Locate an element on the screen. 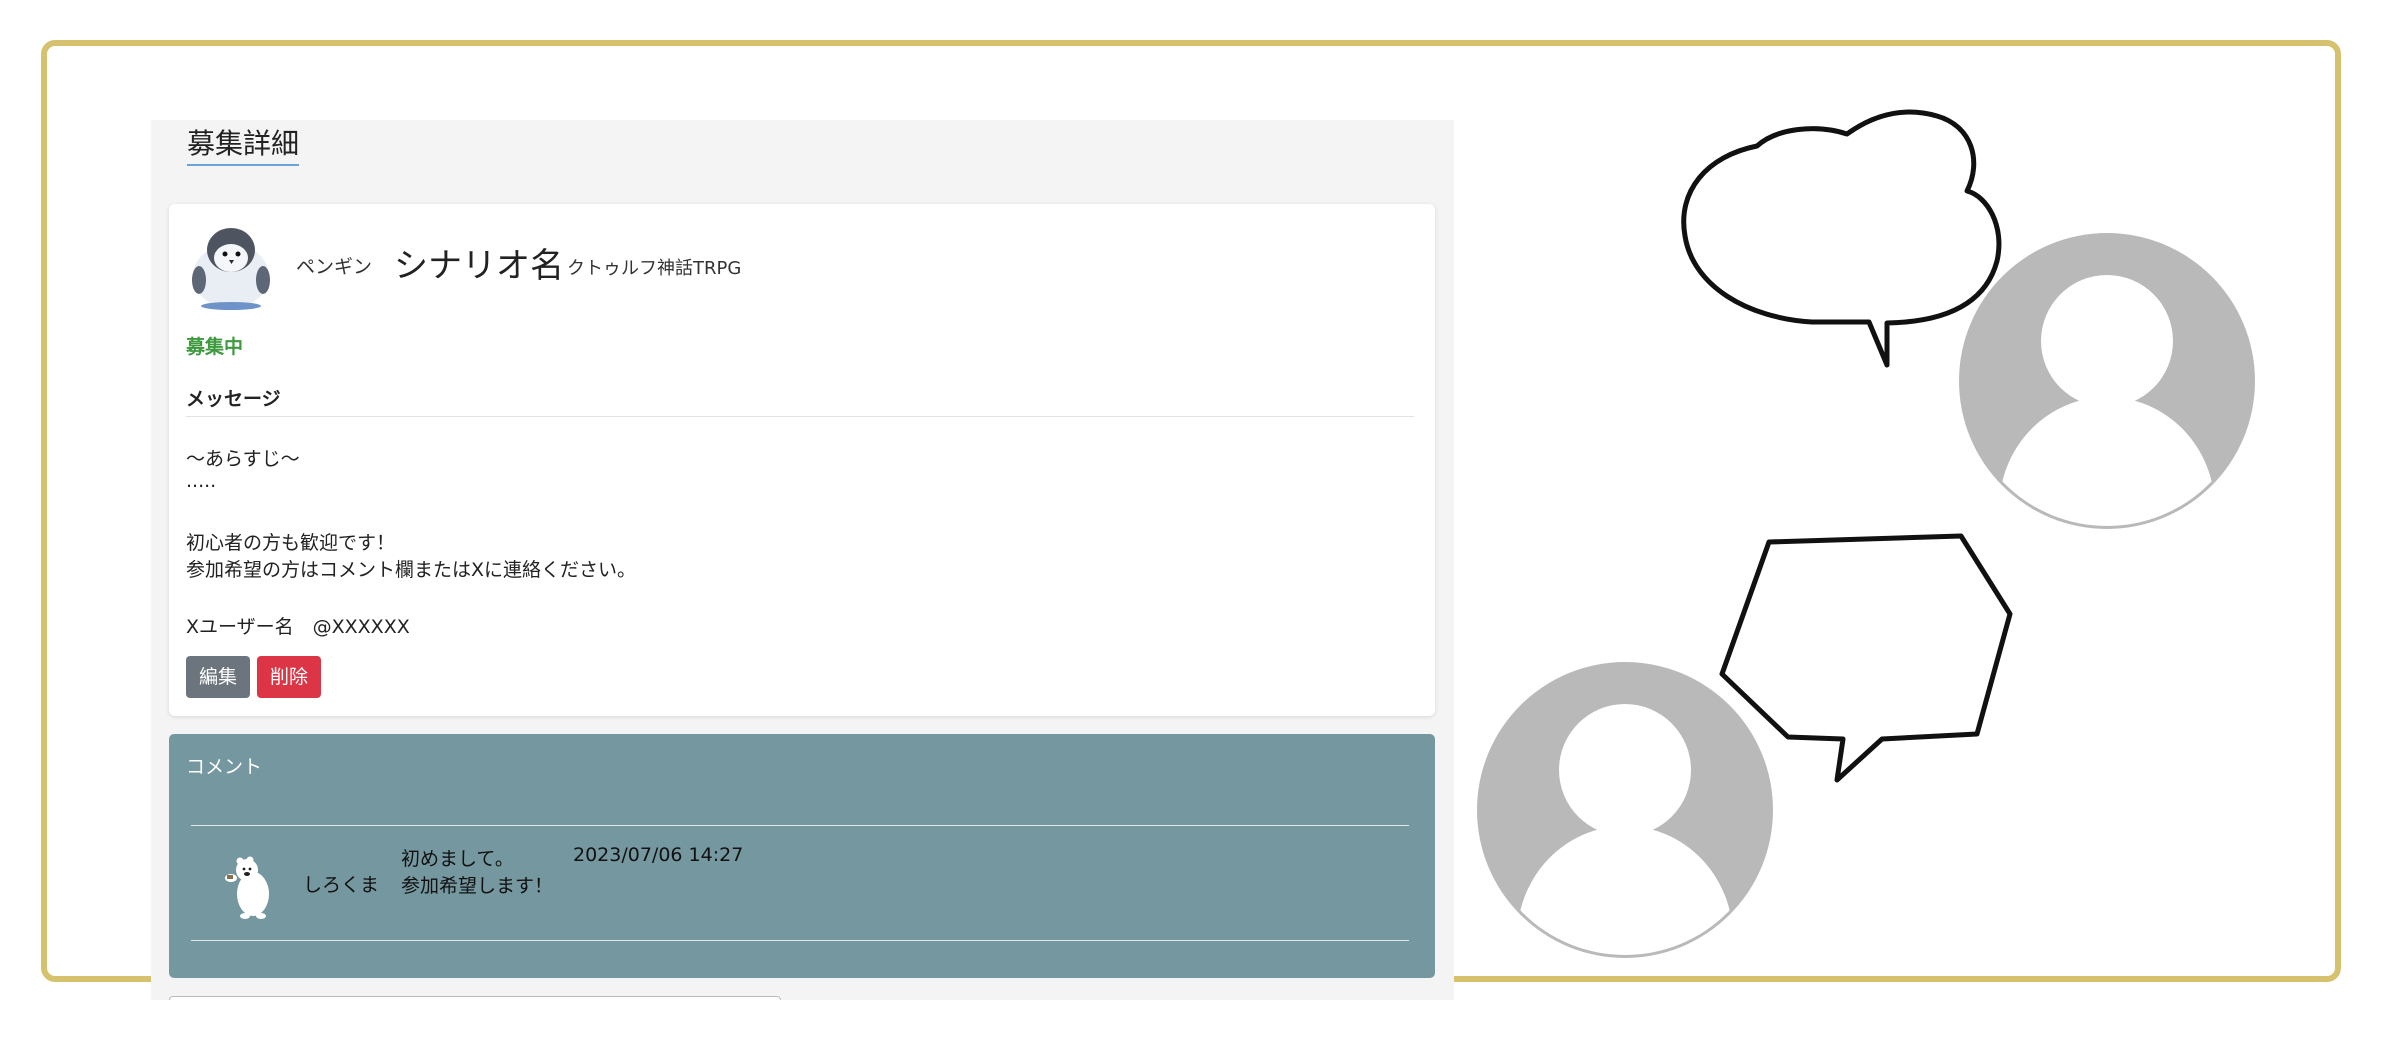 This screenshot has width=2390, height=1037. delete-button: 削除 is located at coordinates (289, 677).